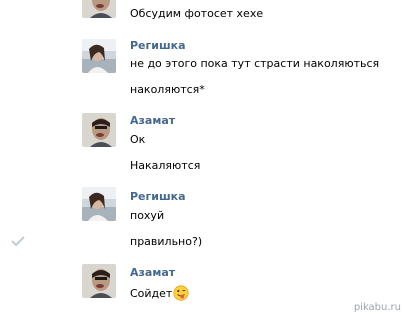  What do you see at coordinates (18, 241) in the screenshot?
I see `checkmark-icon` at bounding box center [18, 241].